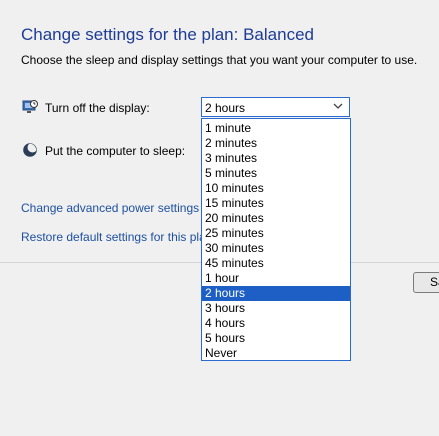 The height and width of the screenshot is (436, 439). I want to click on dropdown-option: 30 minutes, so click(276, 248).